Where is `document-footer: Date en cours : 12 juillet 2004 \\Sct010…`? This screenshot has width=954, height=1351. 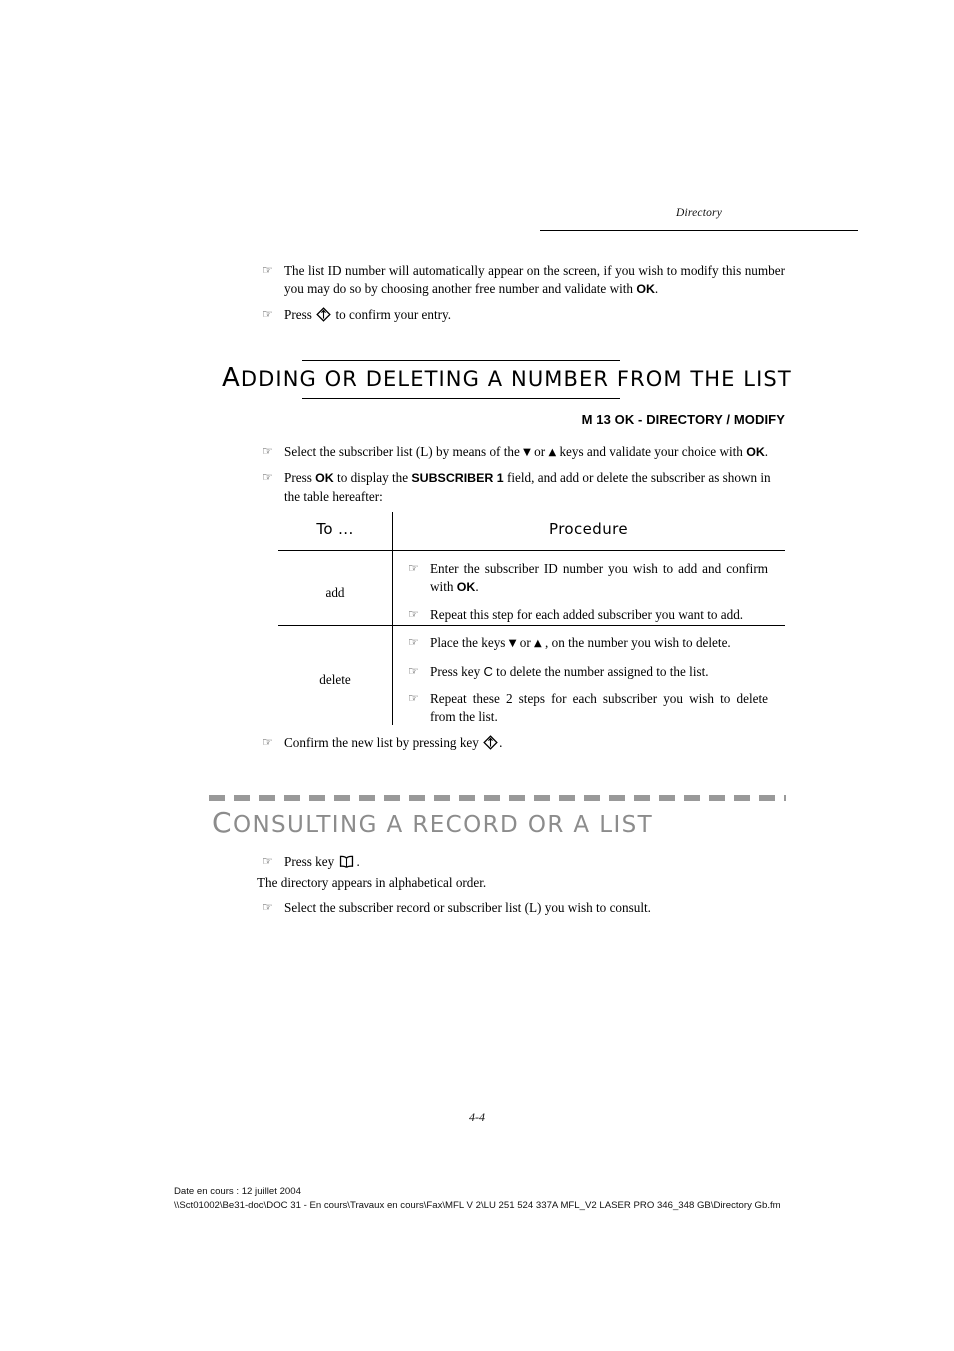
document-footer: Date en cours : 12 juillet 2004 \\Sct010… is located at coordinates (477, 1198).